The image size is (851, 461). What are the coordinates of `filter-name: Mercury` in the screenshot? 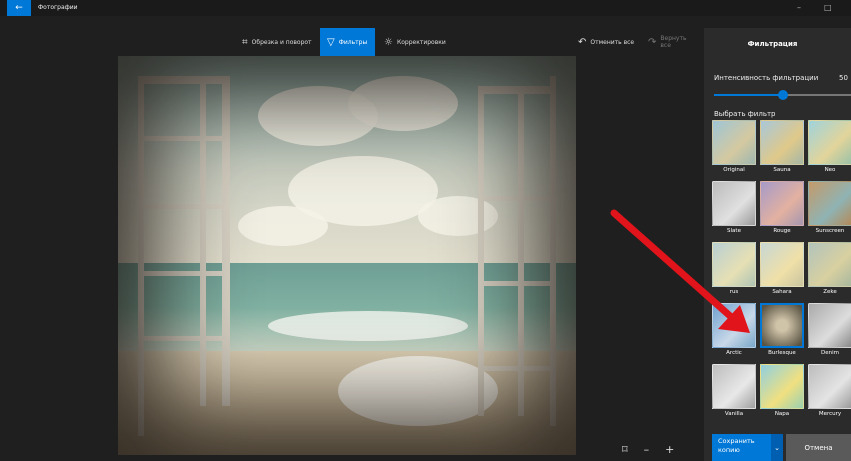 It's located at (830, 414).